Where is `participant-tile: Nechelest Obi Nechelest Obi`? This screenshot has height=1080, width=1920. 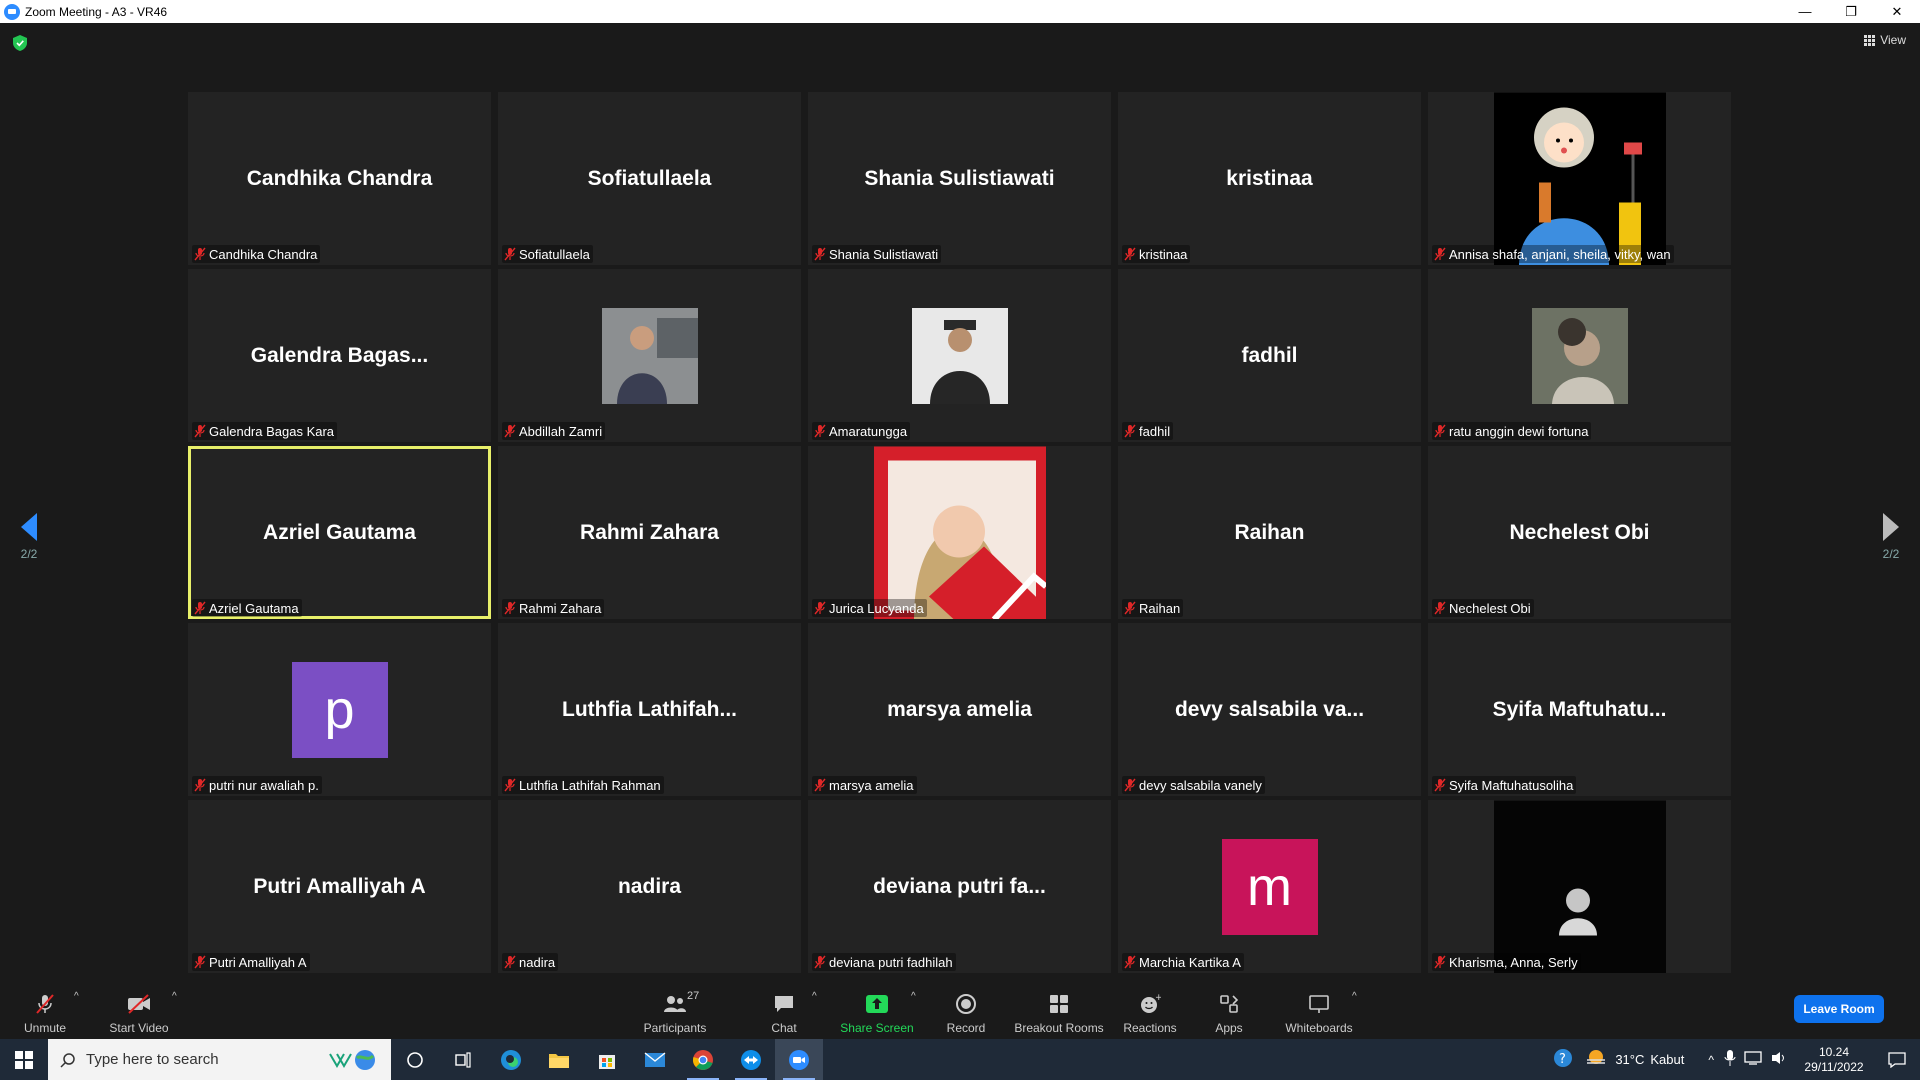
participant-tile: Nechelest Obi Nechelest Obi is located at coordinates (1579, 532).